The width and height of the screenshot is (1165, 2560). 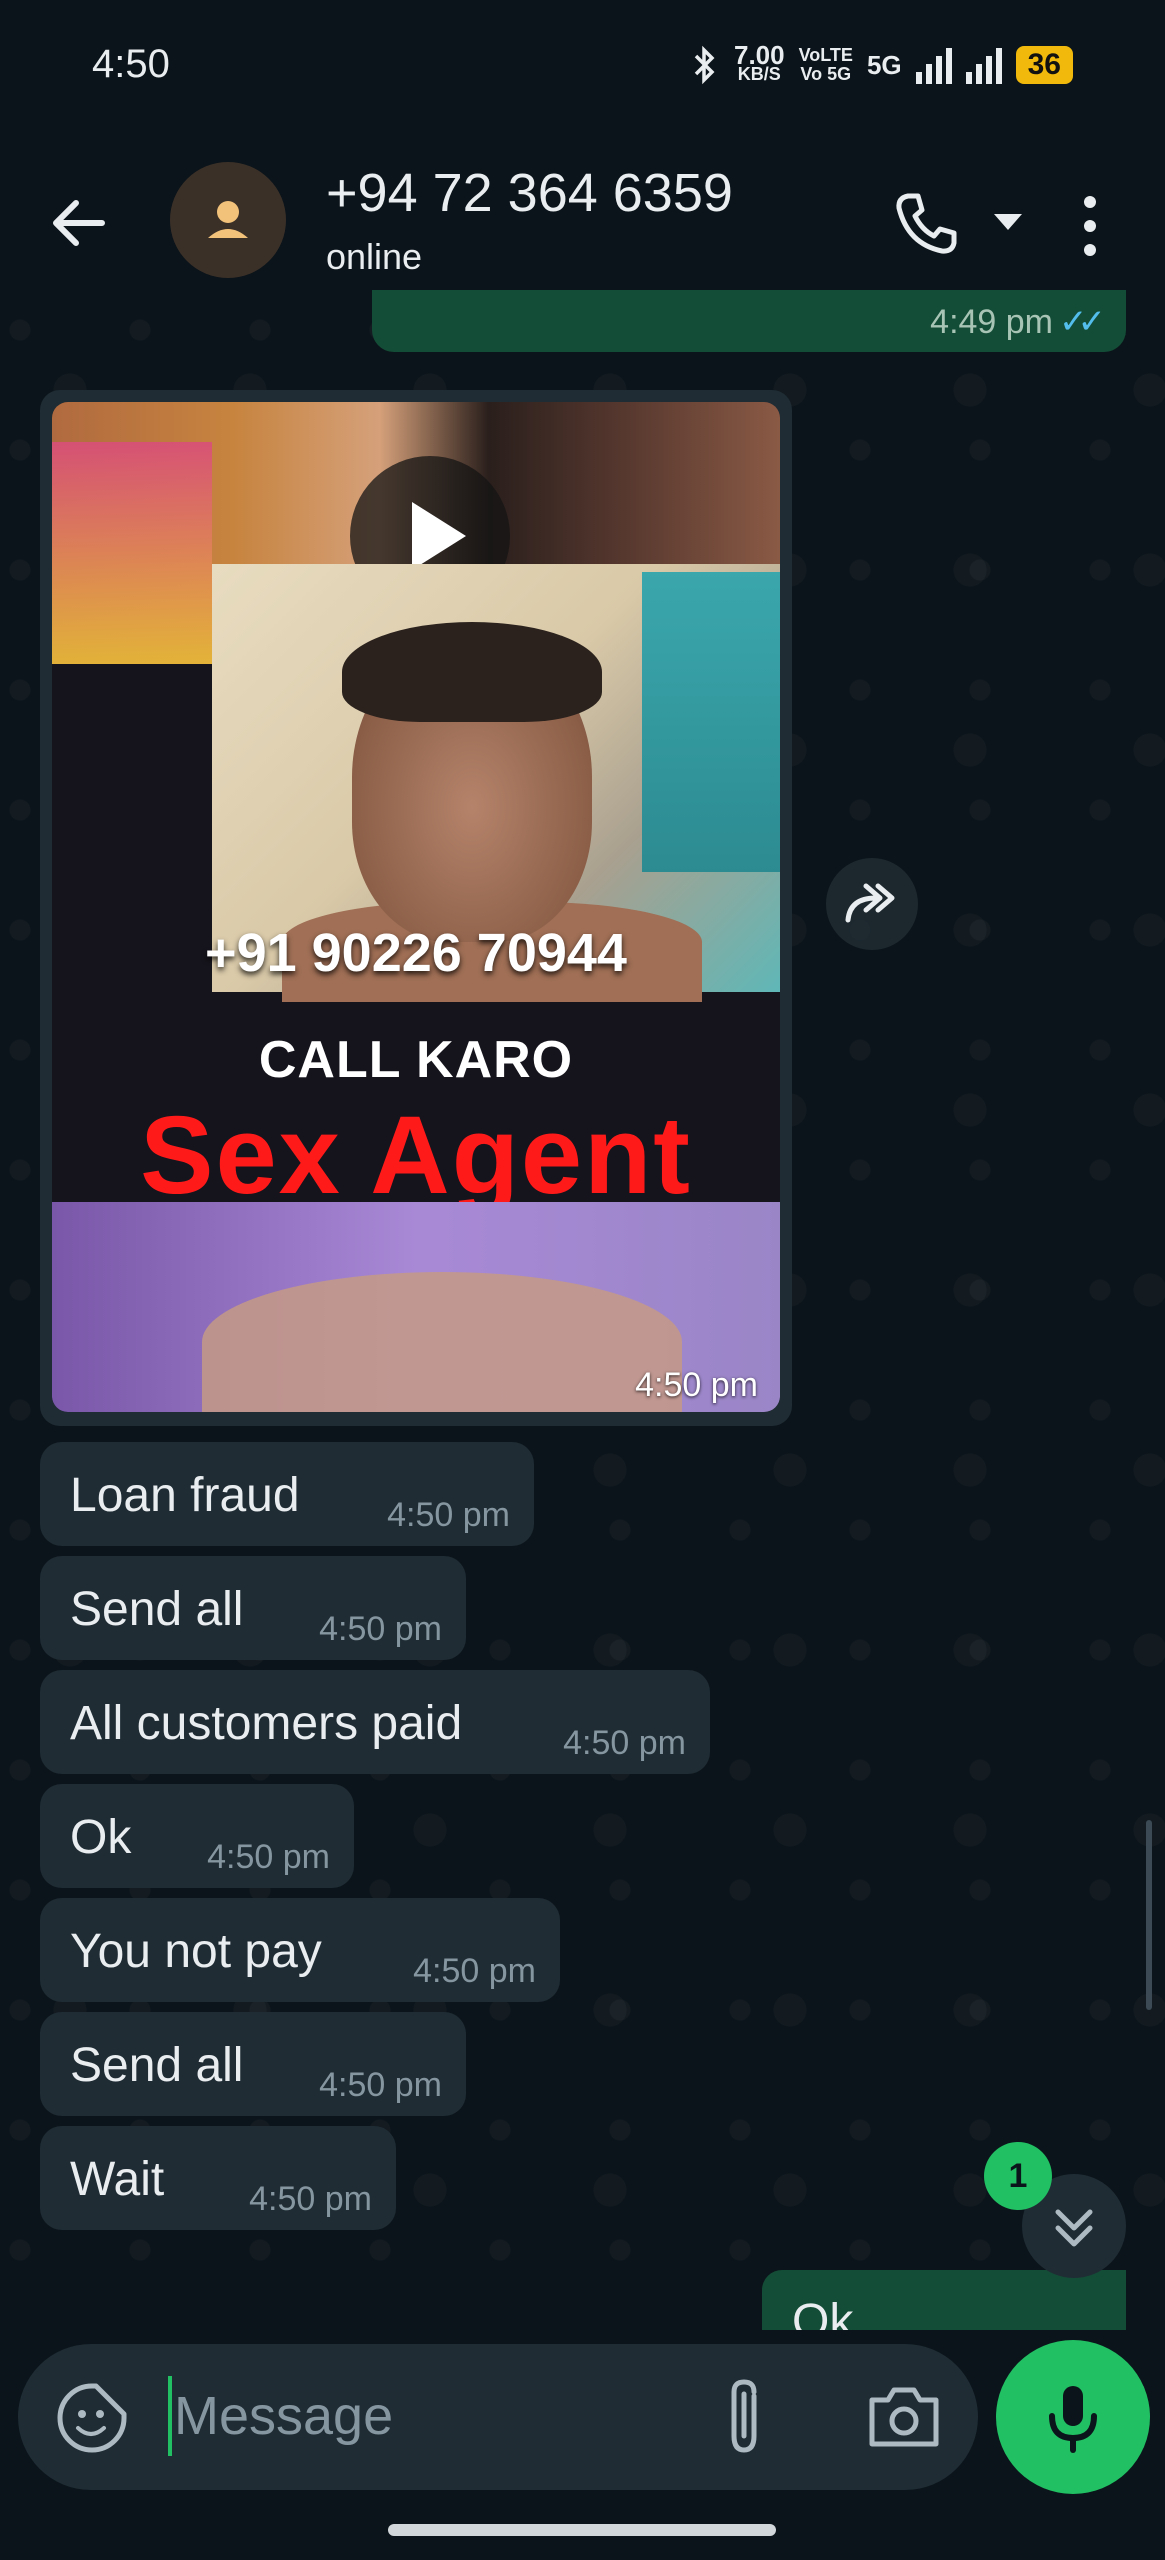 I want to click on media-towel, so click(x=711, y=722).